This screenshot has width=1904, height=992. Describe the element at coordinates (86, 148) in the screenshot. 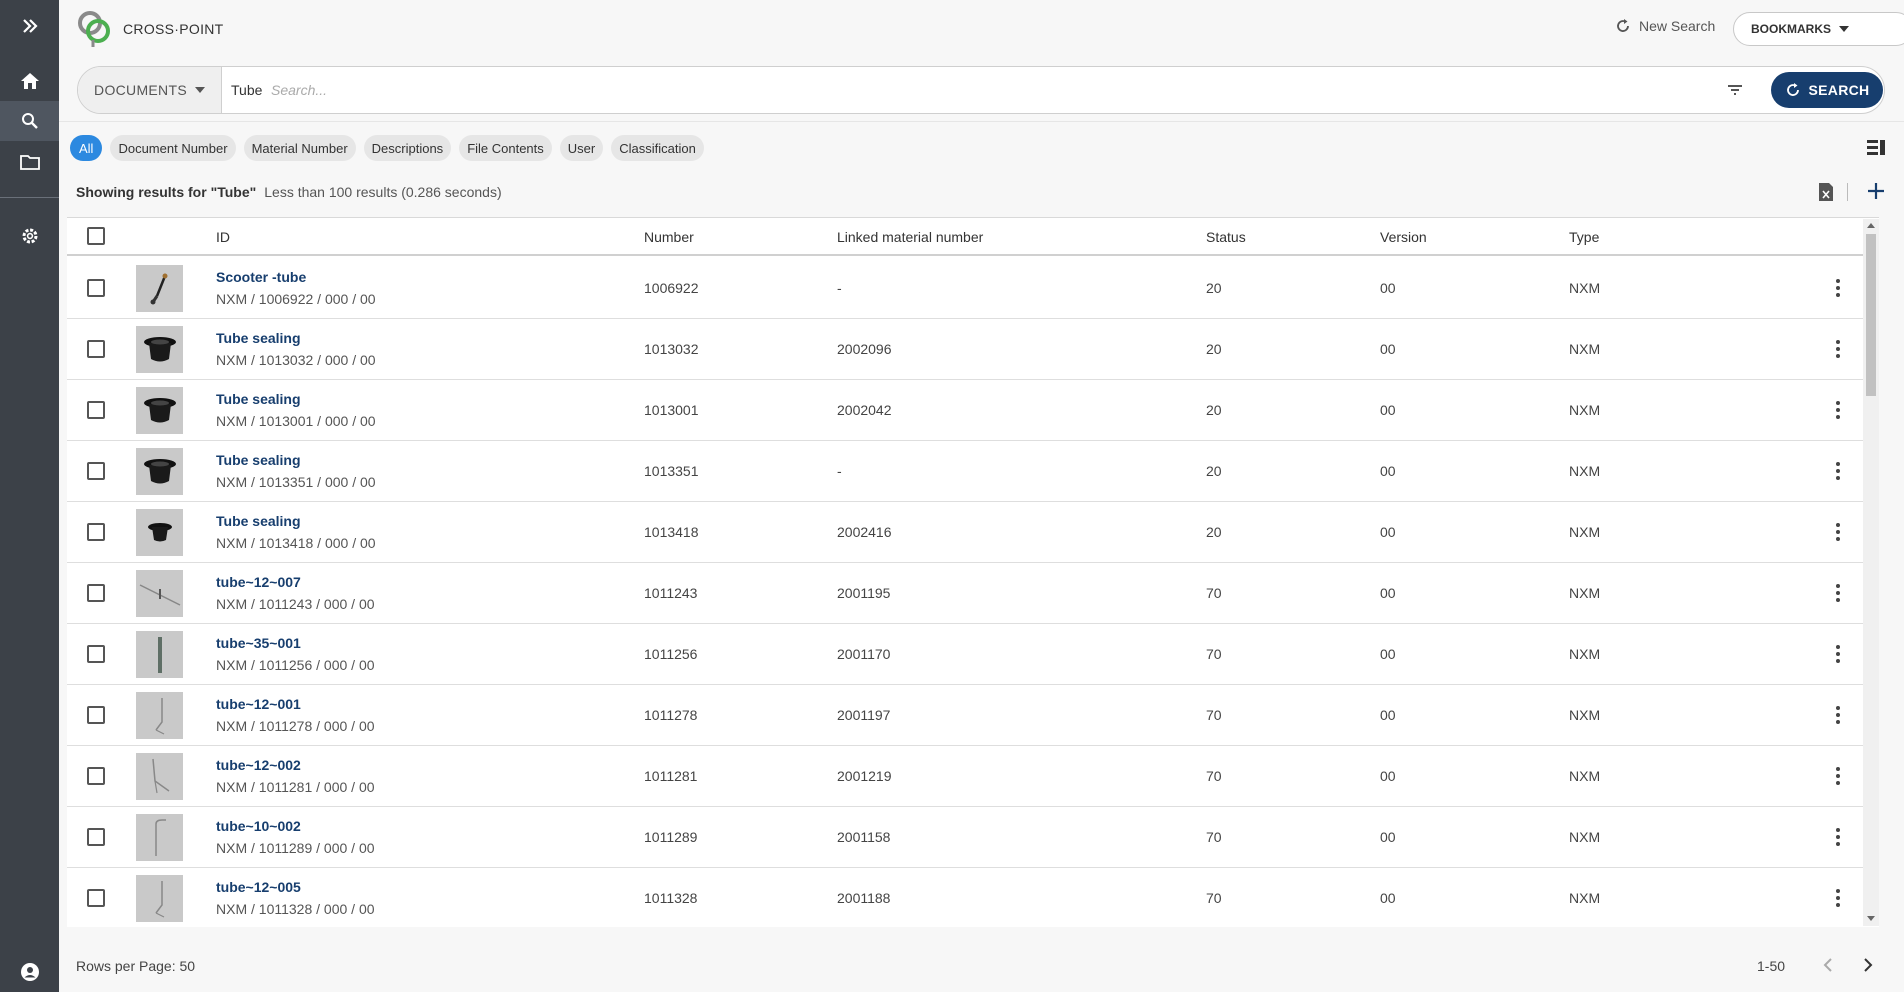

I see `chip-all: All` at that location.